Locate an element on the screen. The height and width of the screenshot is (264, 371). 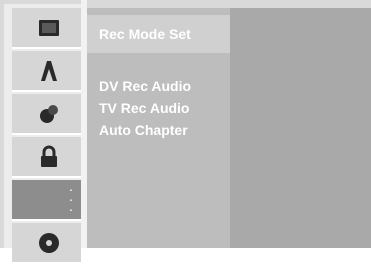
menu-item-label: Rec Mode Set is located at coordinates (145, 34).